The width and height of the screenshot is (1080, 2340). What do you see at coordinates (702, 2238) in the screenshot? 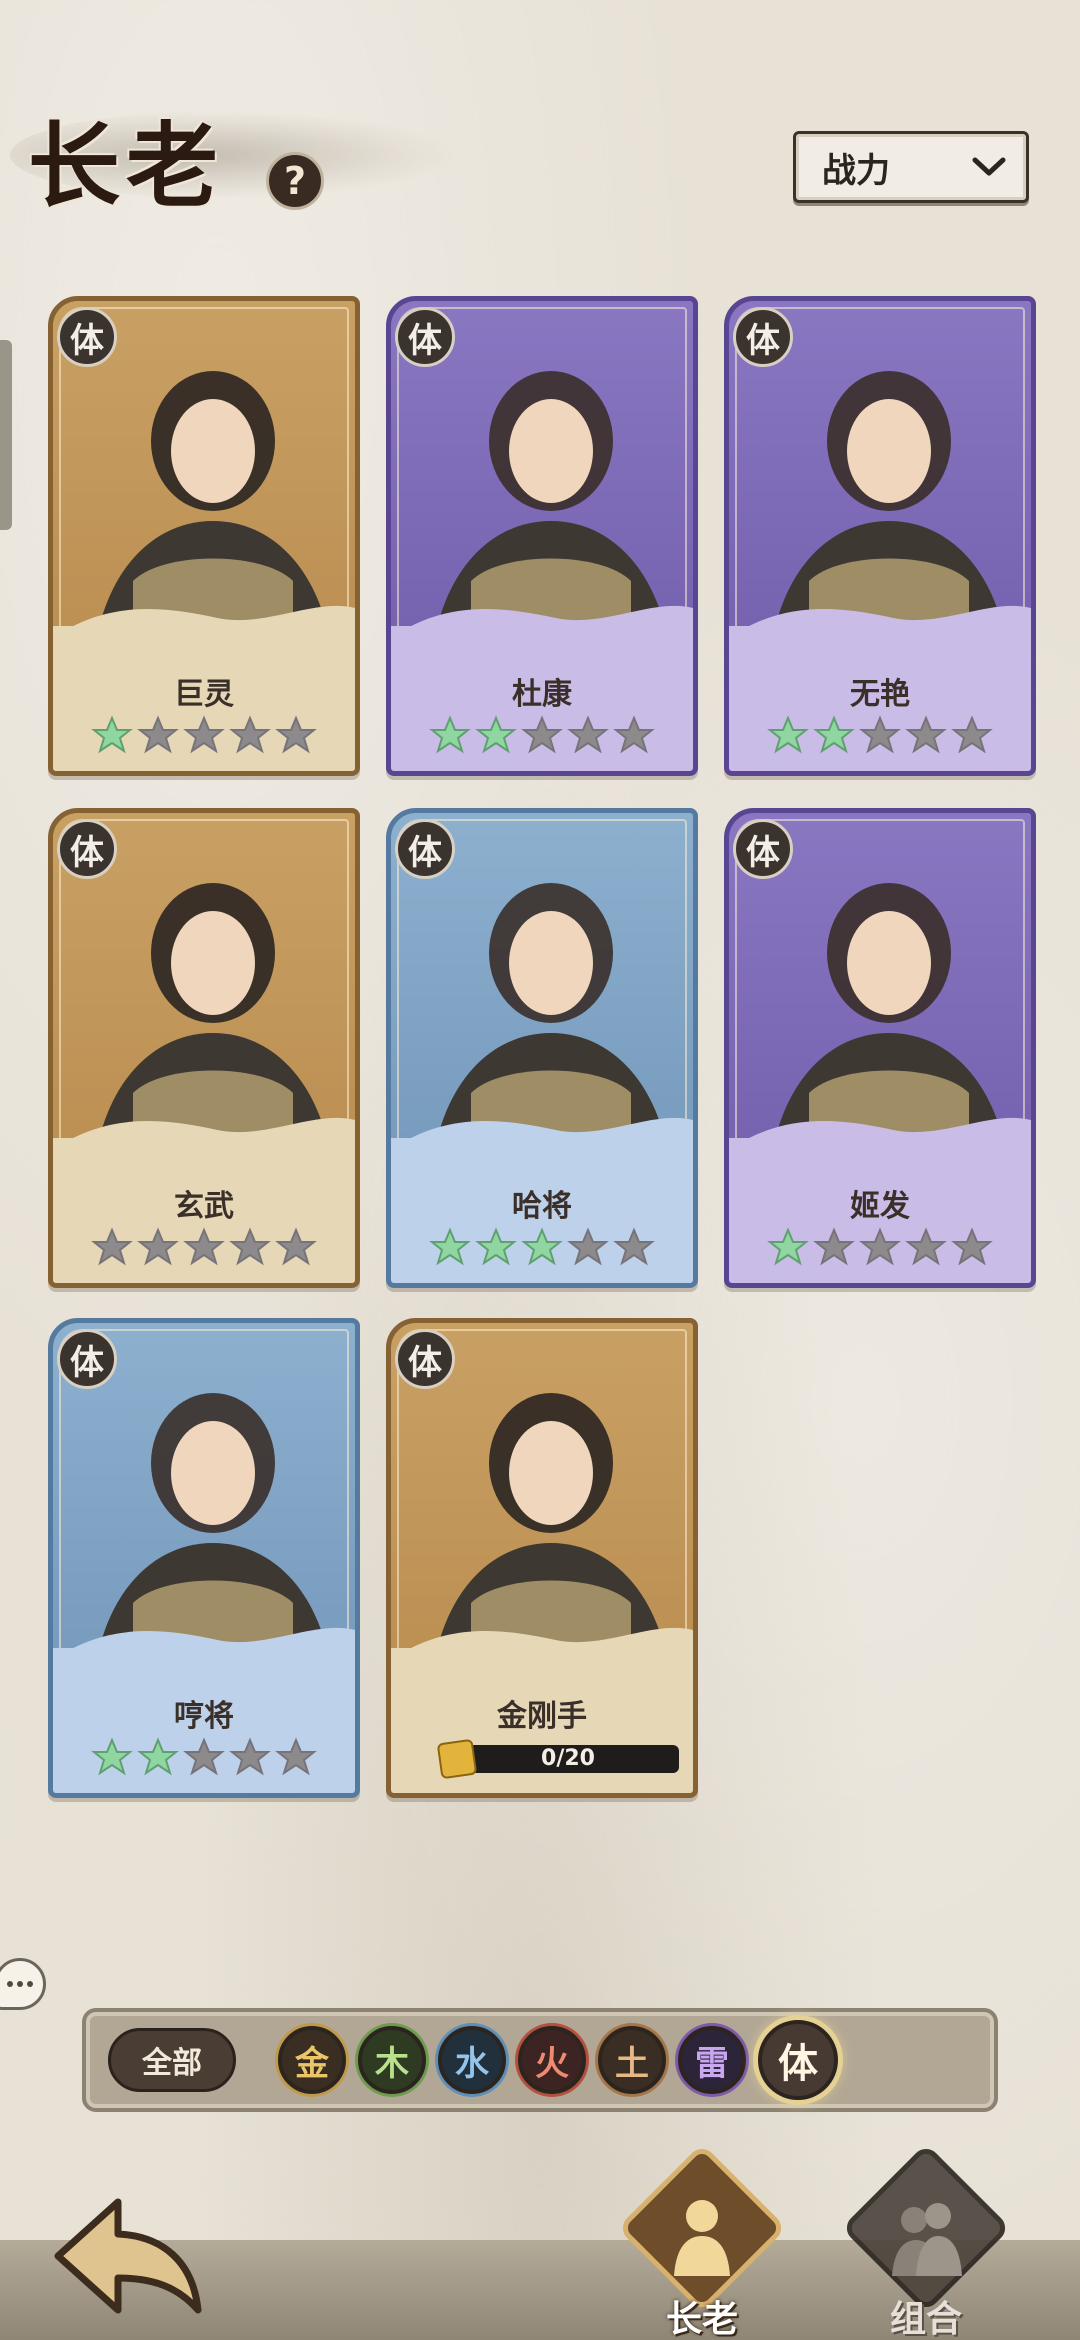
I see `elder-figure-icon` at bounding box center [702, 2238].